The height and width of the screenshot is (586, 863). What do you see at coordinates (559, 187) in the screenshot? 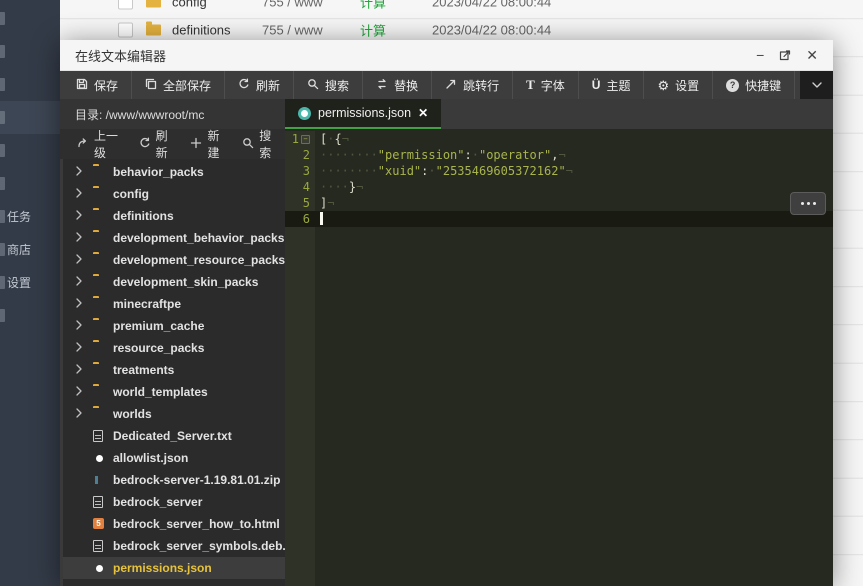
I see `code-line-4: 4 ····}¬` at bounding box center [559, 187].